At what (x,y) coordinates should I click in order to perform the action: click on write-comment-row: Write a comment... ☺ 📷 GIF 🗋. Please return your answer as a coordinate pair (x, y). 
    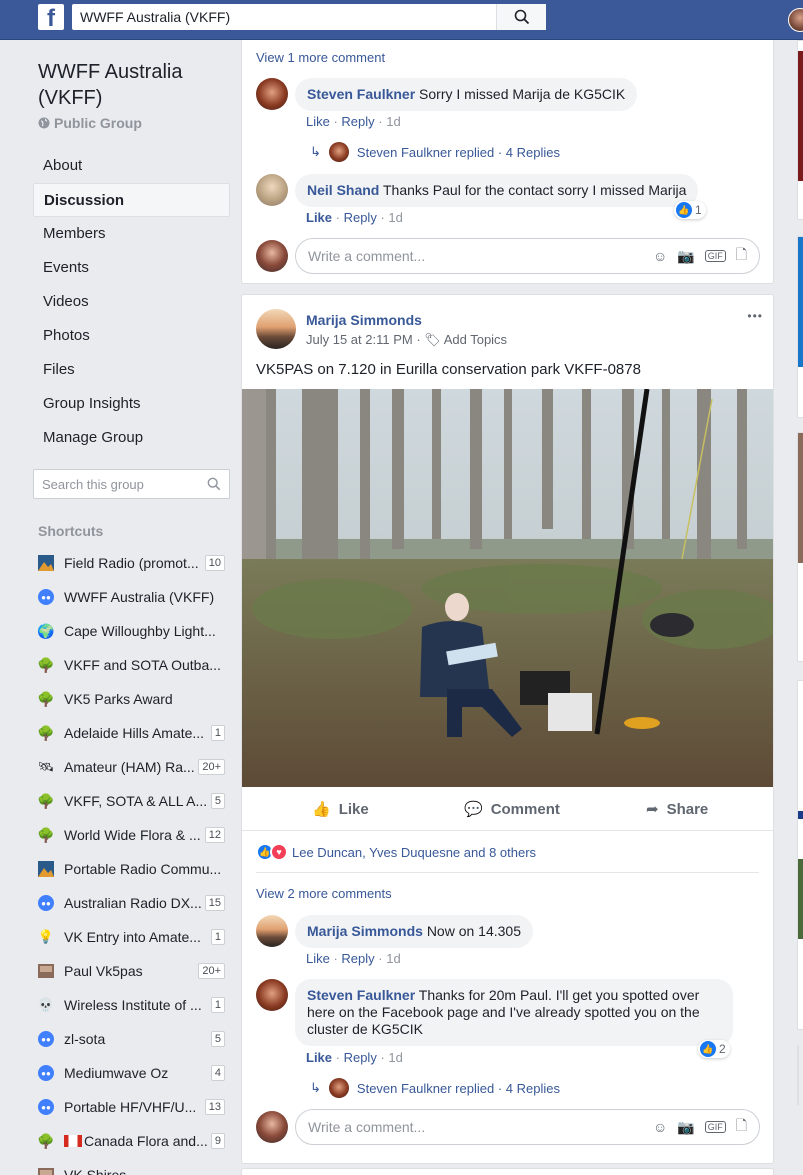
    Looking at the image, I should click on (508, 256).